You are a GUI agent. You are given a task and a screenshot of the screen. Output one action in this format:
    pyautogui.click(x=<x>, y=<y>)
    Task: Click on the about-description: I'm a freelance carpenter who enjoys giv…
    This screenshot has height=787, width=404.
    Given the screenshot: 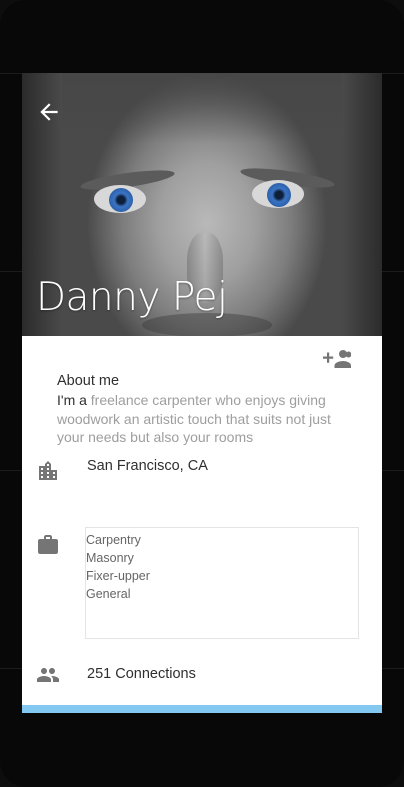 What is the action you would take?
    pyautogui.click(x=207, y=419)
    